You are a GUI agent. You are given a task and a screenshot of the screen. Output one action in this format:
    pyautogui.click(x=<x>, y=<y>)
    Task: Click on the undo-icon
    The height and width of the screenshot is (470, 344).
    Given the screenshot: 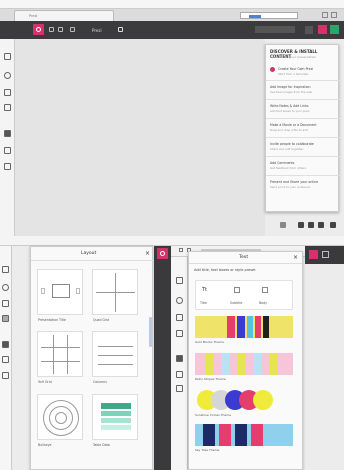 What is the action you would take?
    pyautogui.click(x=51, y=29)
    